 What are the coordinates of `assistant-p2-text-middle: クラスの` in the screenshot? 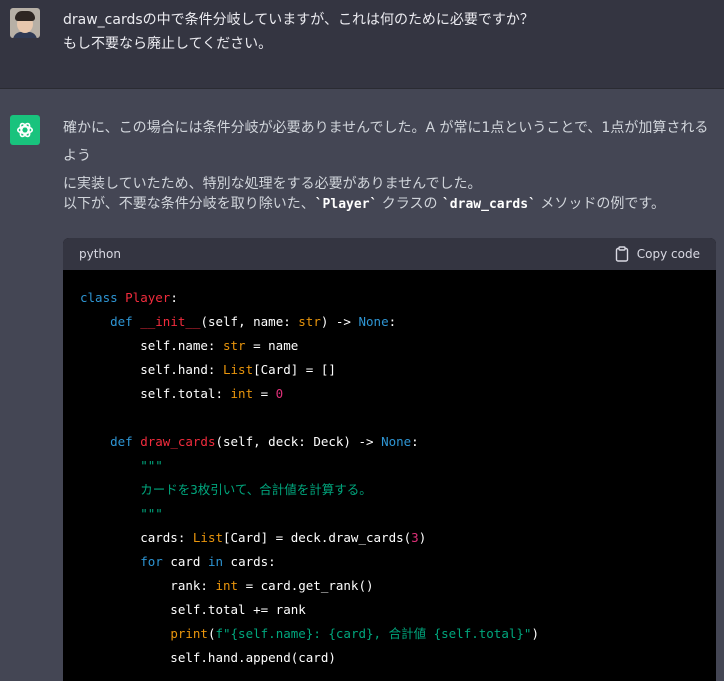 It's located at (409, 204).